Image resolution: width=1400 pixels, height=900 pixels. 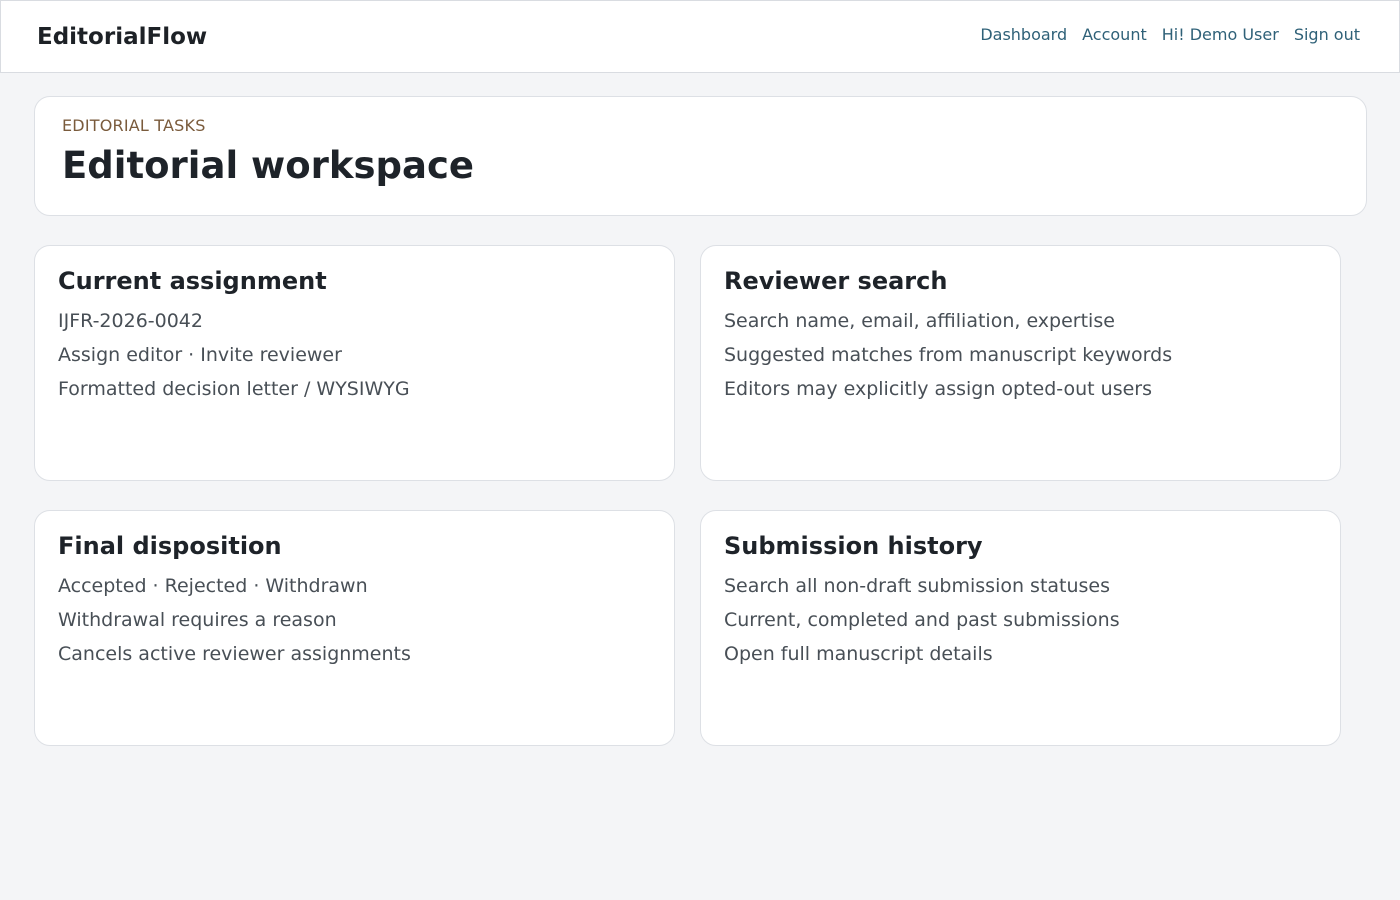 What do you see at coordinates (836, 281) in the screenshot?
I see `card-title: Reviewer search` at bounding box center [836, 281].